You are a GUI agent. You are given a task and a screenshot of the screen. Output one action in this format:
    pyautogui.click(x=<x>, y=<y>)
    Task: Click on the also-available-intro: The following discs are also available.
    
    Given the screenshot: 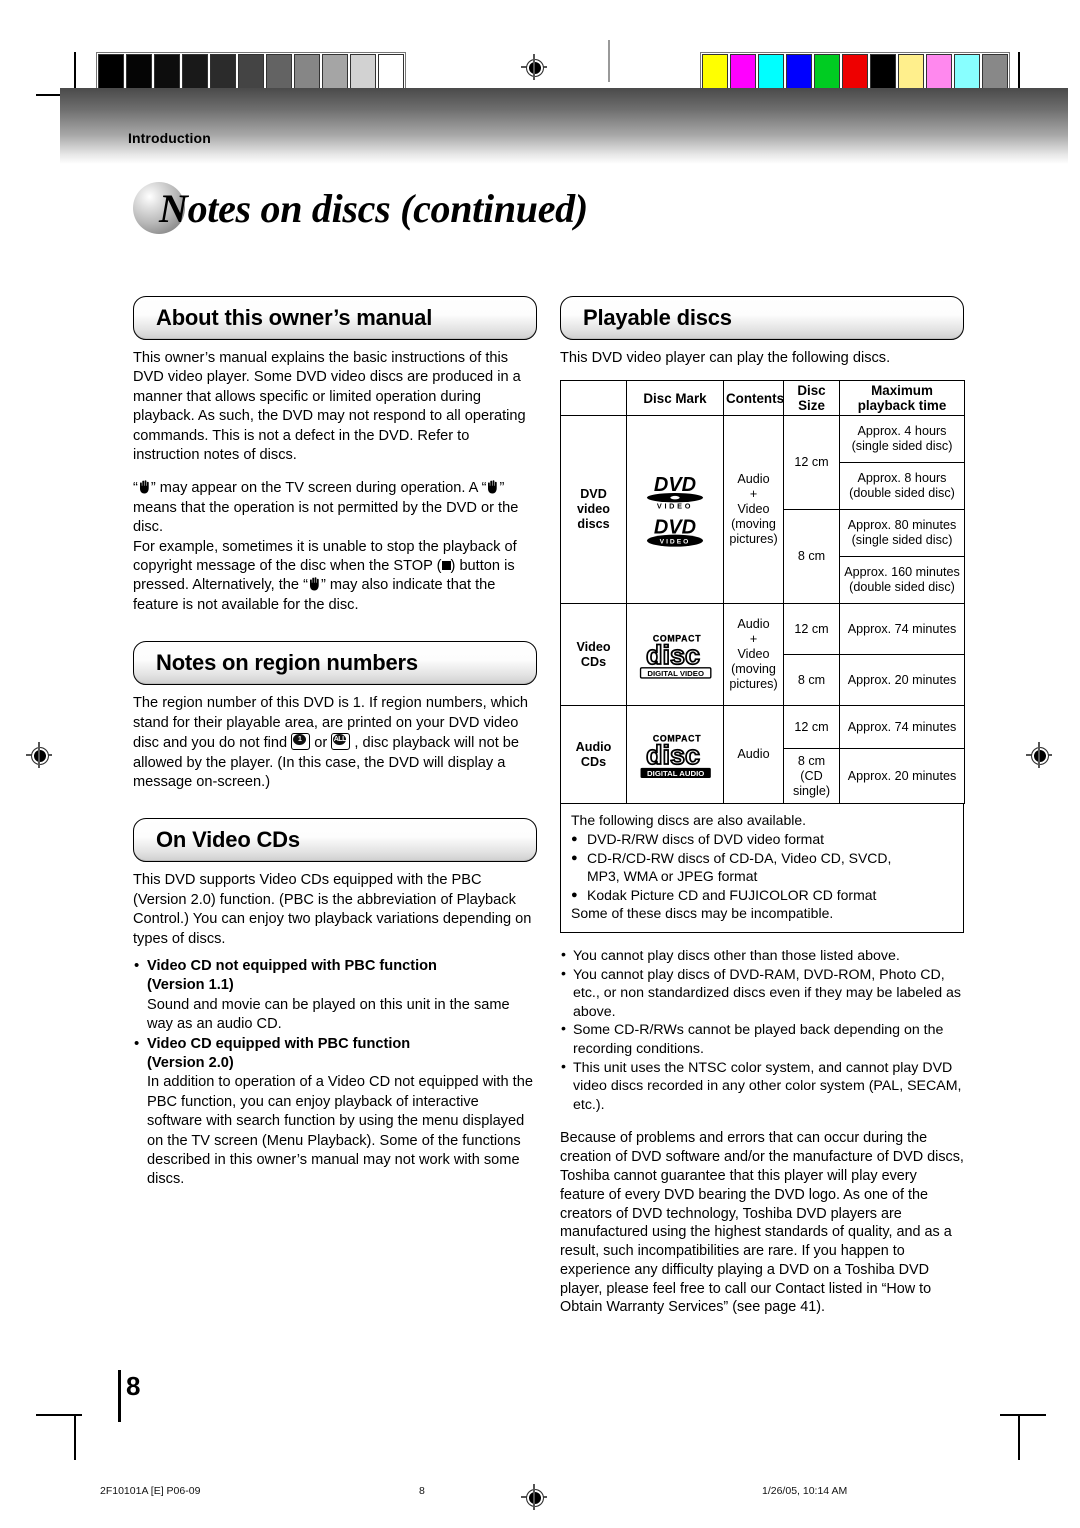 What is the action you would take?
    pyautogui.click(x=689, y=820)
    